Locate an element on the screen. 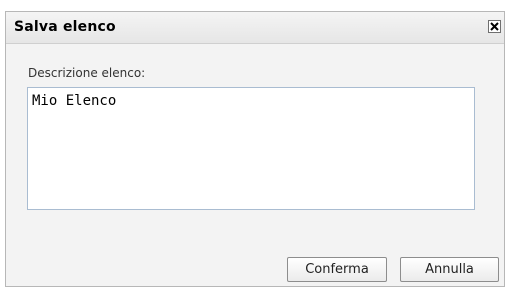 Image resolution: width=507 pixels, height=289 pixels. description-label: Descrizione elenco: is located at coordinates (87, 73).